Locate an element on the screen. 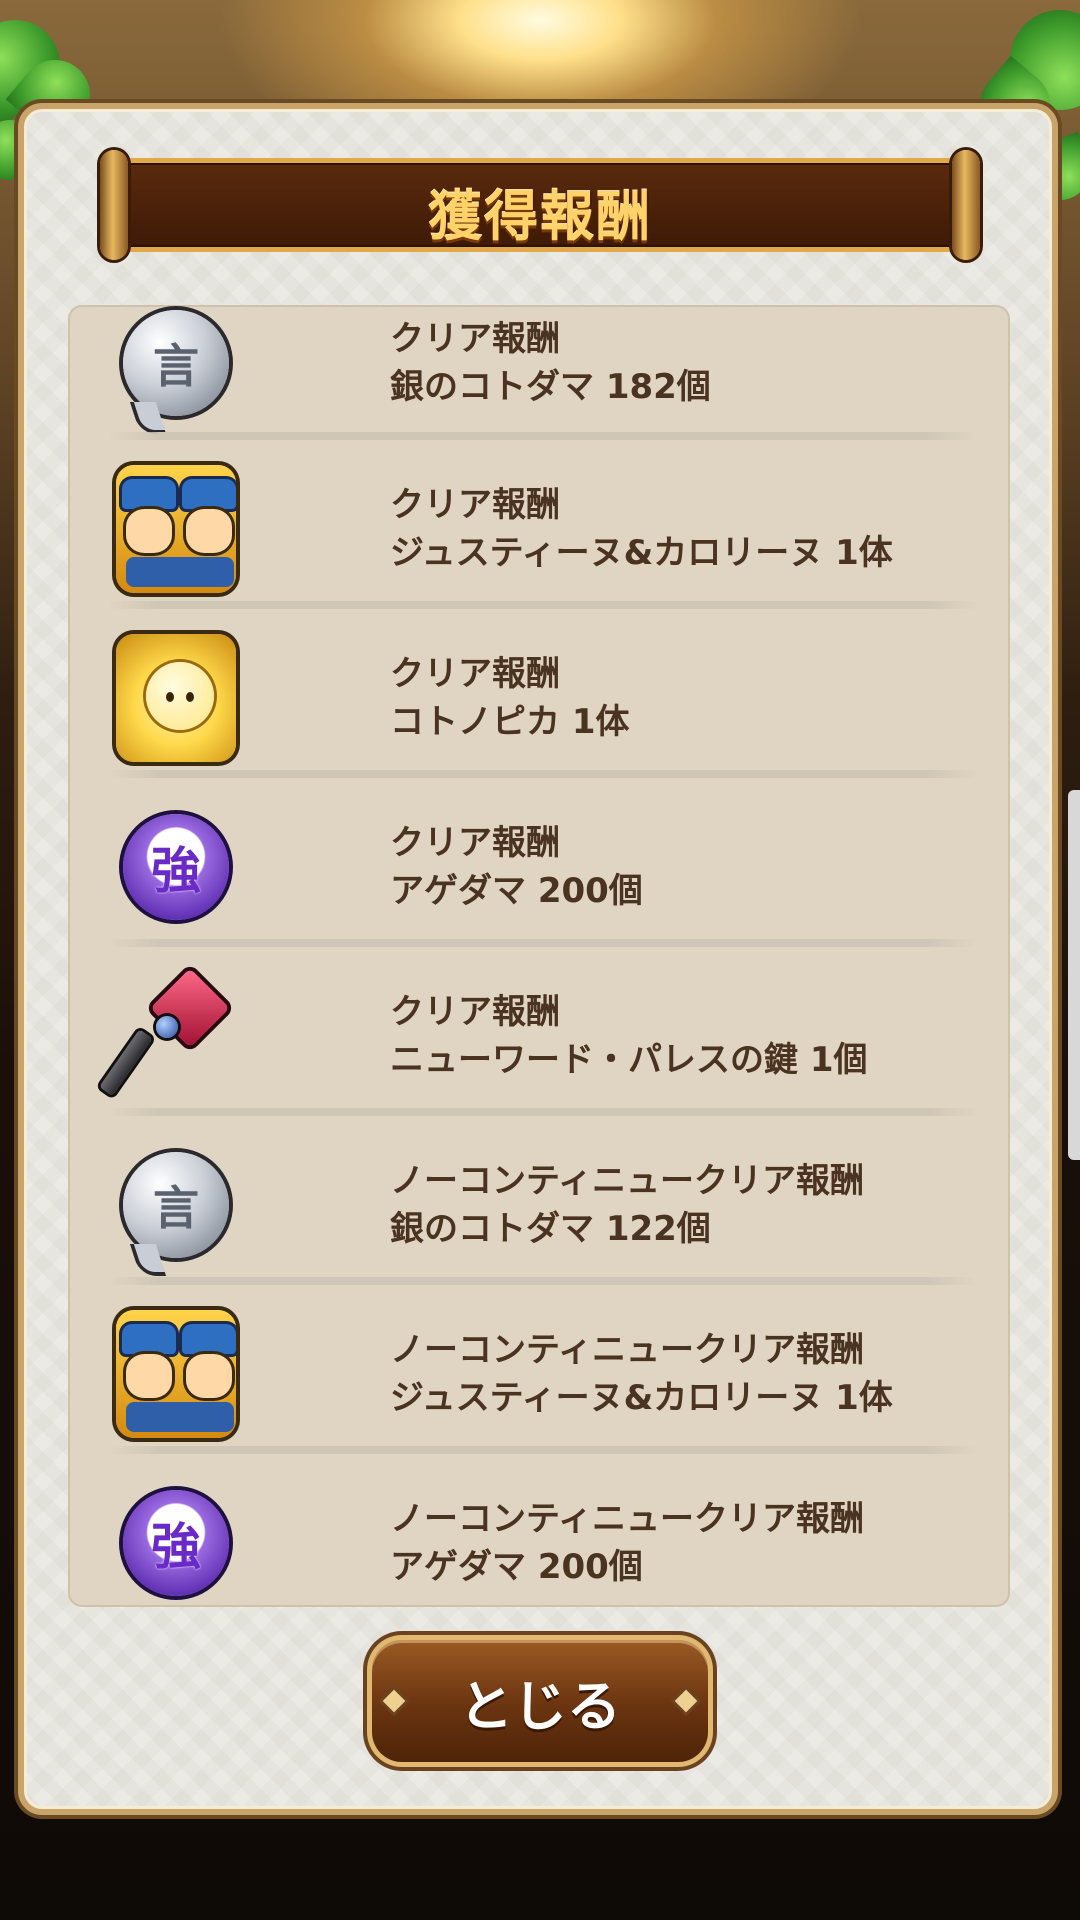  reward-text: クリア報酬 銀のコトダマ 182個 is located at coordinates (550, 363).